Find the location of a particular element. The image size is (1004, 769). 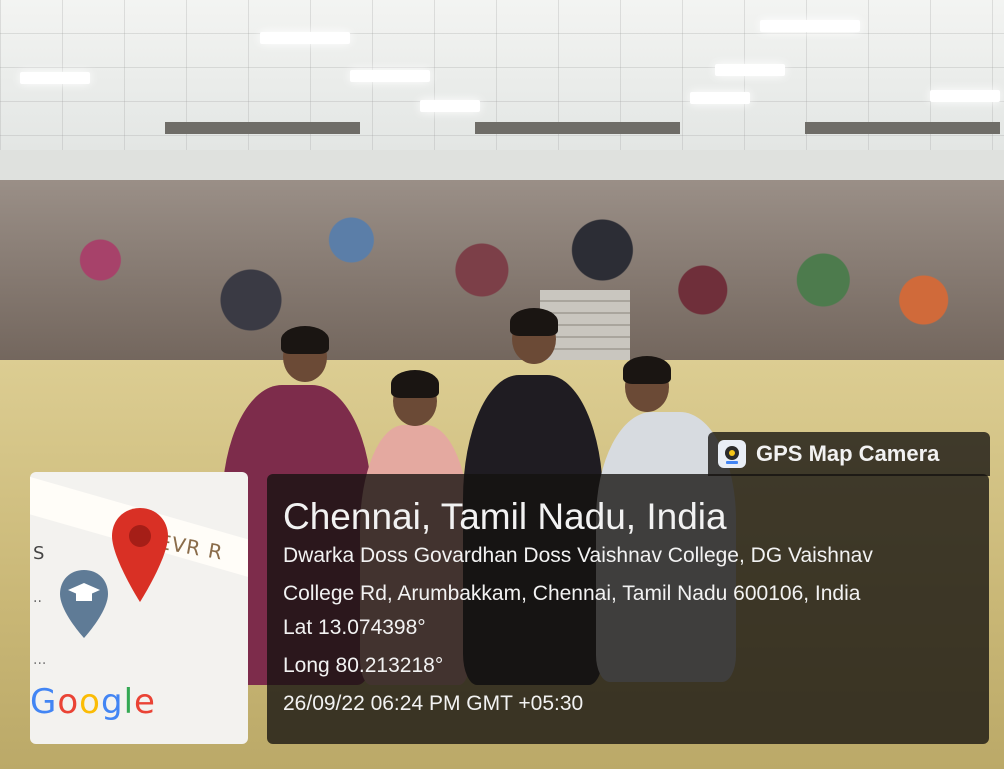

map-fragment-label: S is located at coordinates (39, 553).